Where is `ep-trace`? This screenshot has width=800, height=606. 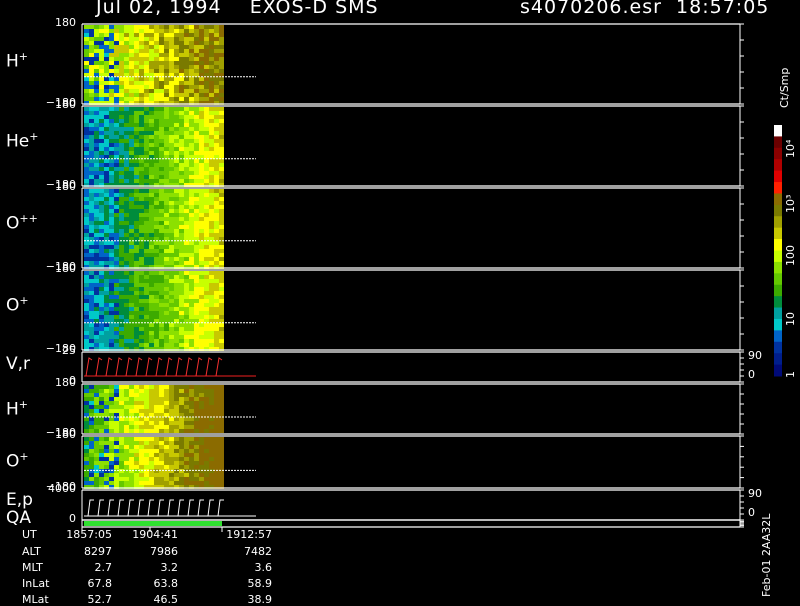 ep-trace is located at coordinates (200, 508).